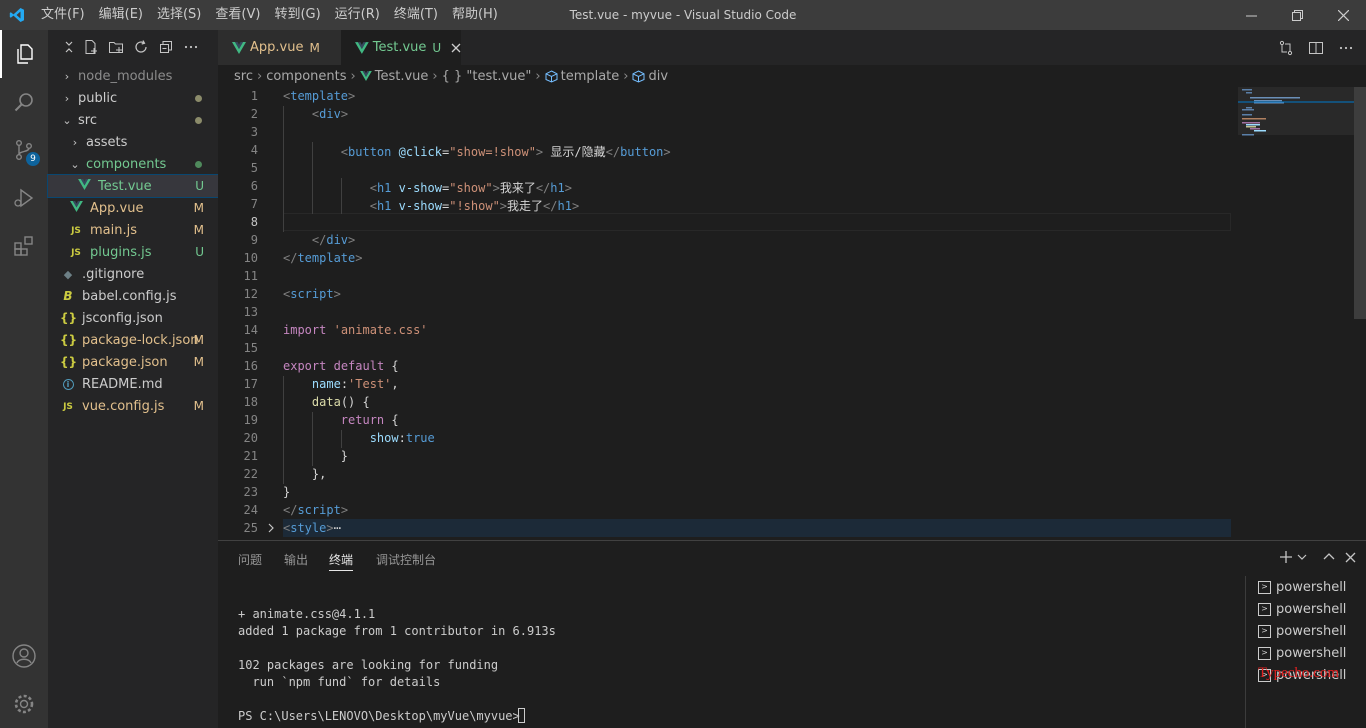 The image size is (1366, 728). What do you see at coordinates (1311, 587) in the screenshot?
I see `terminal-instance-label: powershell` at bounding box center [1311, 587].